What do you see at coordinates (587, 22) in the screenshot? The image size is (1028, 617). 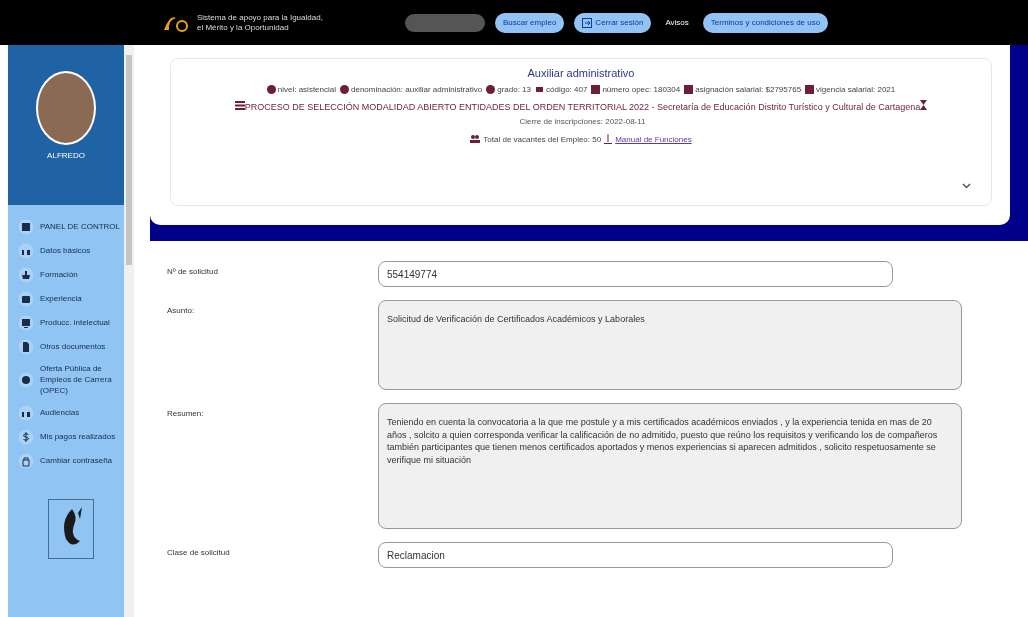 I see `logout-icon` at bounding box center [587, 22].